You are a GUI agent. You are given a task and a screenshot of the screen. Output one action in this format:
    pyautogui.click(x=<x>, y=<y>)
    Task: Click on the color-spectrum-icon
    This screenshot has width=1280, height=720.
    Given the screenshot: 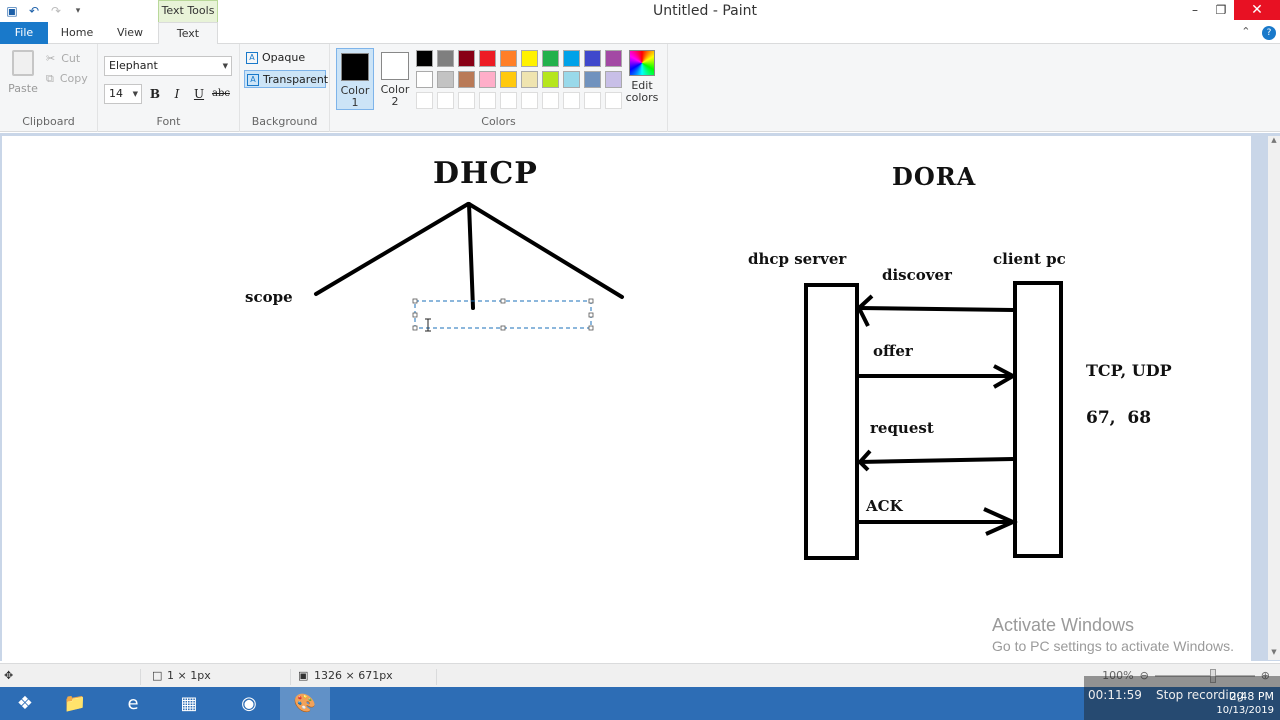 What is the action you would take?
    pyautogui.click(x=642, y=63)
    